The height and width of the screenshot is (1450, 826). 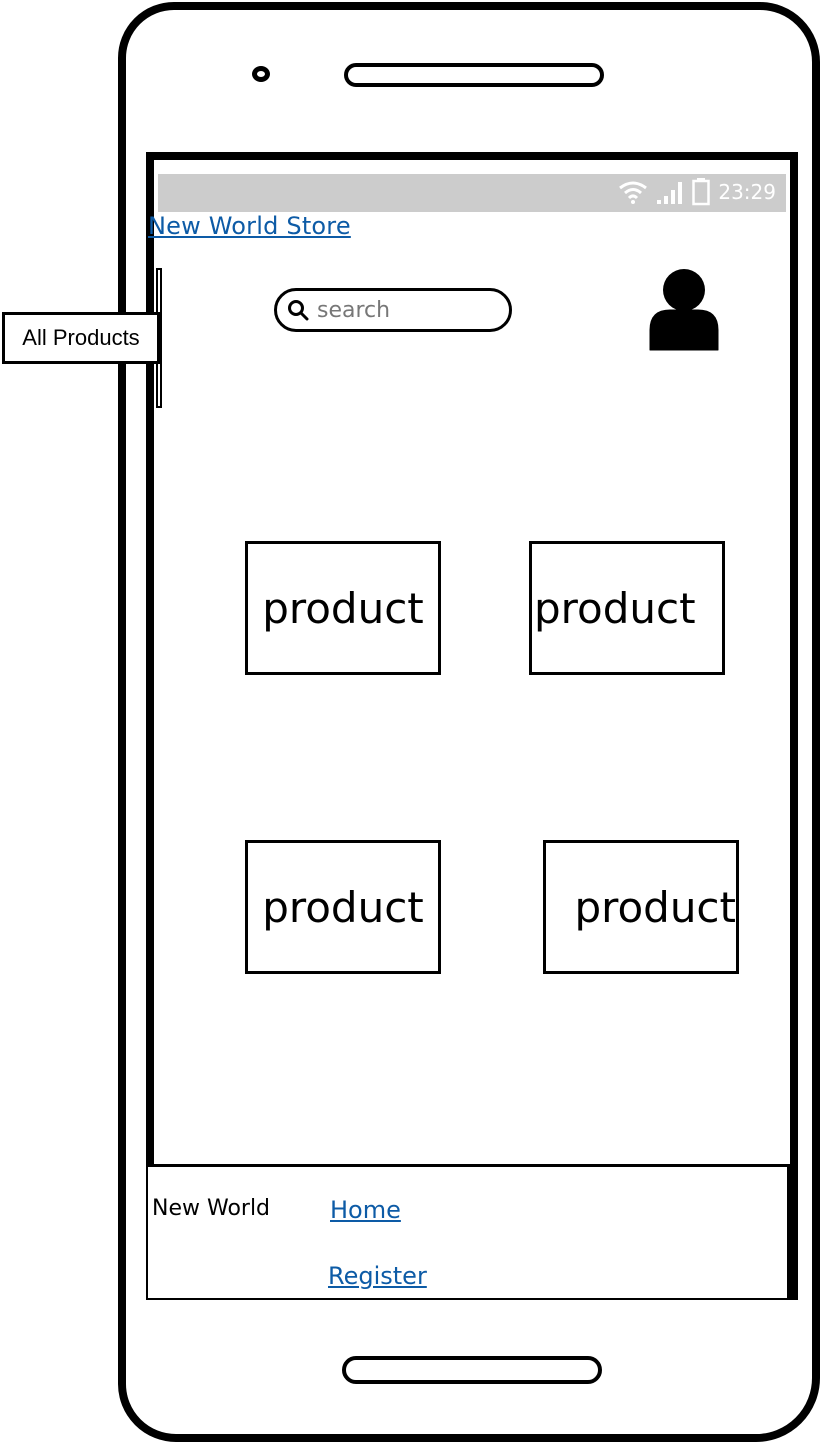 What do you see at coordinates (633, 192) in the screenshot?
I see `wifi-icon` at bounding box center [633, 192].